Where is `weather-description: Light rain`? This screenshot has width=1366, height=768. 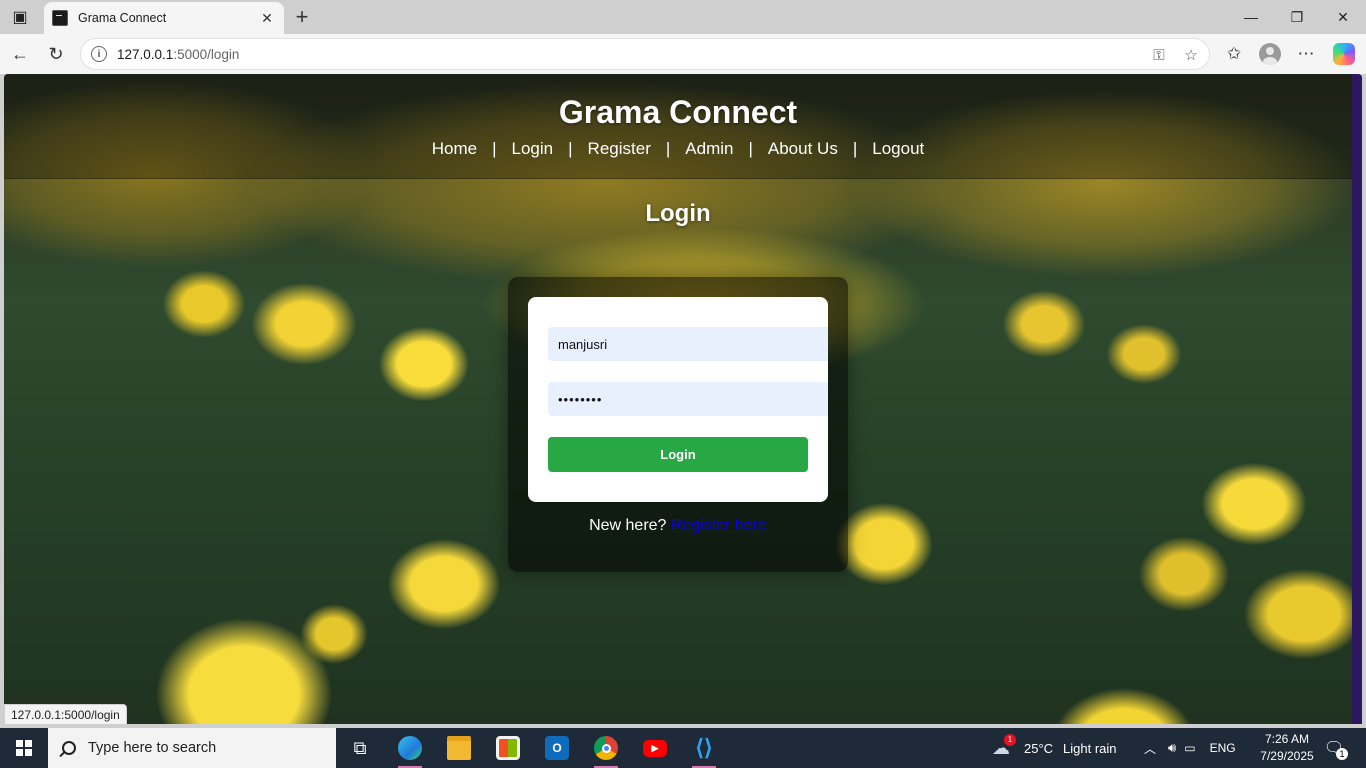
weather-description: Light rain is located at coordinates (1090, 748).